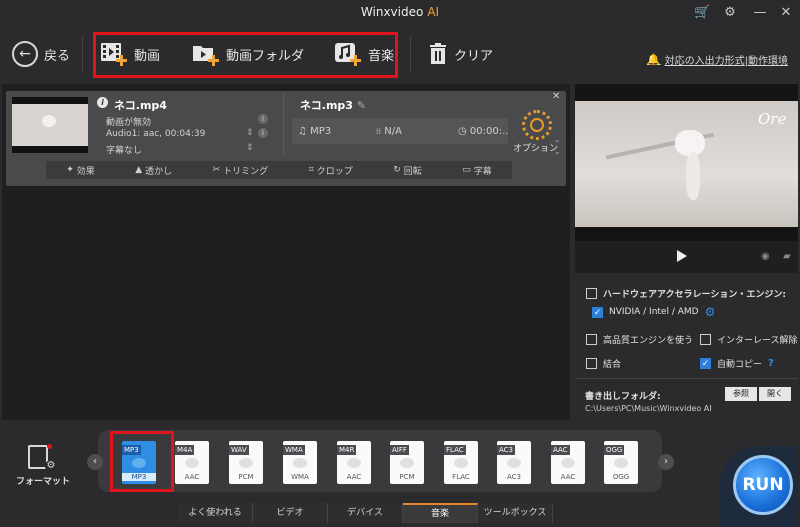 The image size is (800, 527). What do you see at coordinates (397, 170) in the screenshot?
I see `rotate-icon: ↻` at bounding box center [397, 170].